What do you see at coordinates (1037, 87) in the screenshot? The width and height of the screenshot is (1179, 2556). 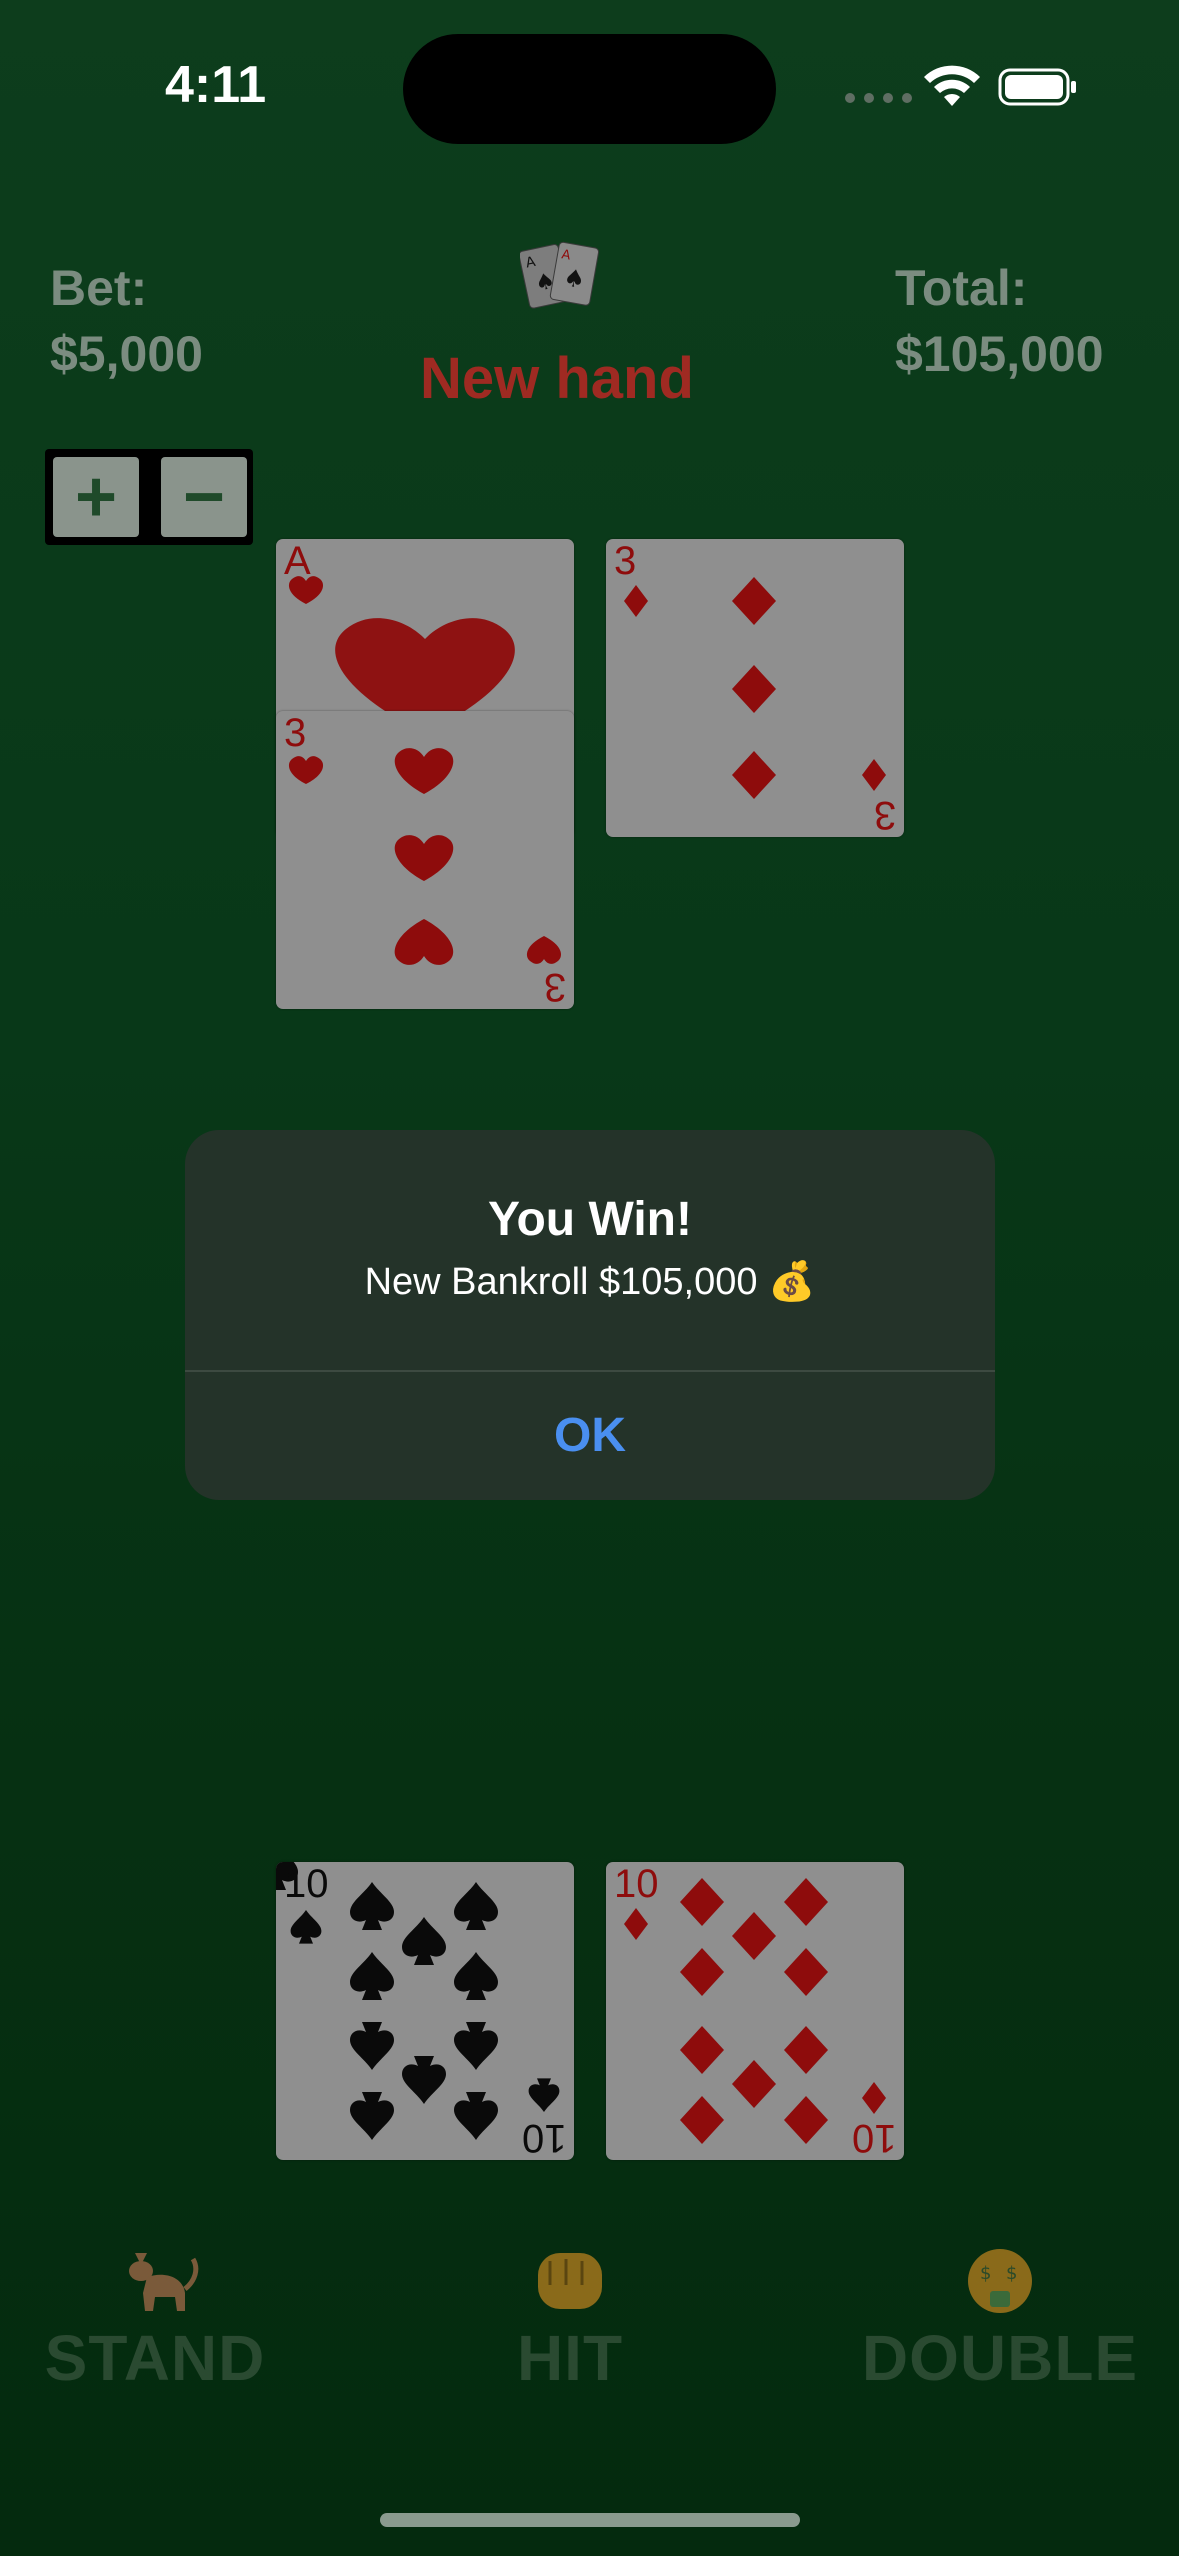 I see `battery-icon` at bounding box center [1037, 87].